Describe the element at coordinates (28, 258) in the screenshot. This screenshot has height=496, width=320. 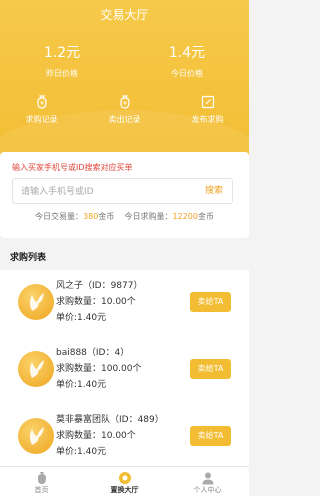
I see `list-title: 求购列表` at that location.